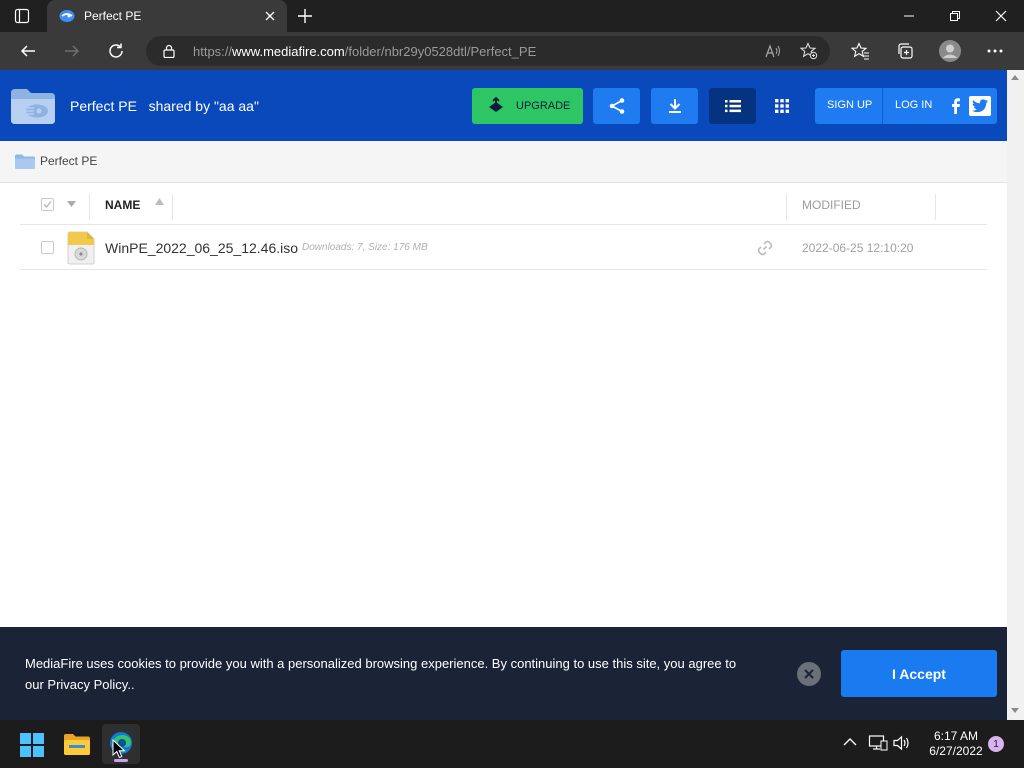 The height and width of the screenshot is (768, 1024). I want to click on auth-buttons: SIGN UP LOG IN, so click(906, 106).